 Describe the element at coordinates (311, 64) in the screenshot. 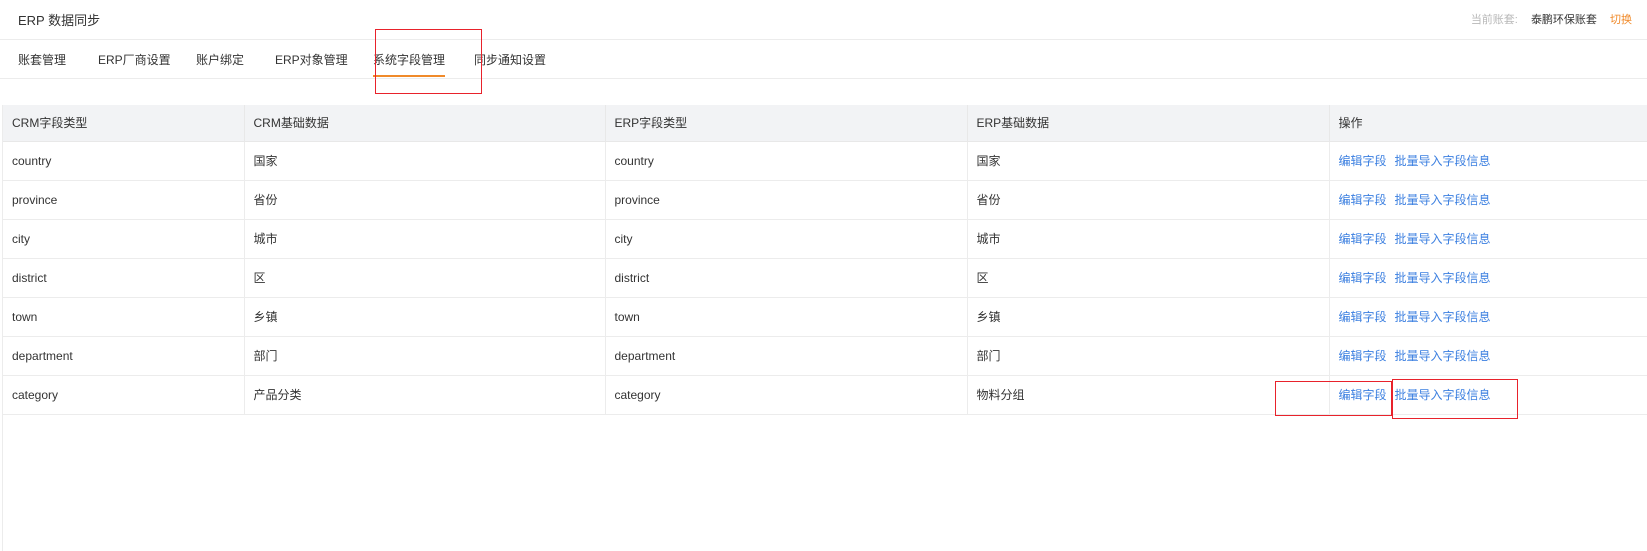

I see `tab-erp-object: ERP对象管理` at that location.